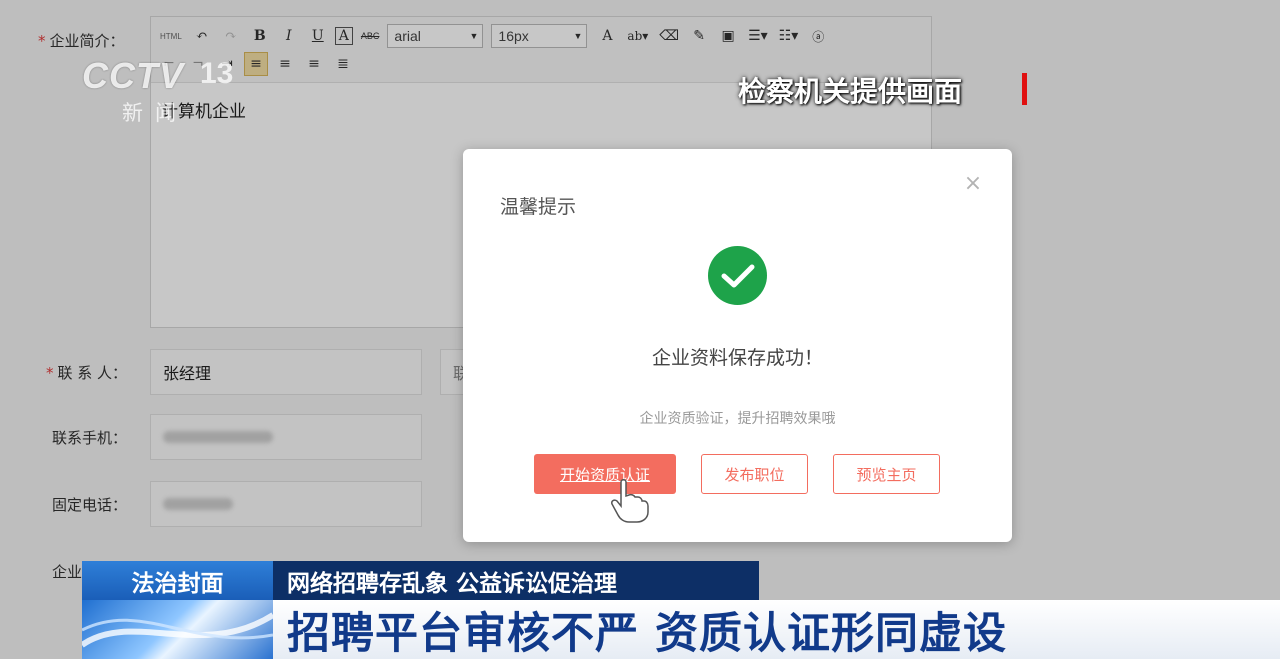 This screenshot has width=1280, height=659. What do you see at coordinates (886, 474) in the screenshot?
I see `preview-homepage-button: 预览主页` at bounding box center [886, 474].